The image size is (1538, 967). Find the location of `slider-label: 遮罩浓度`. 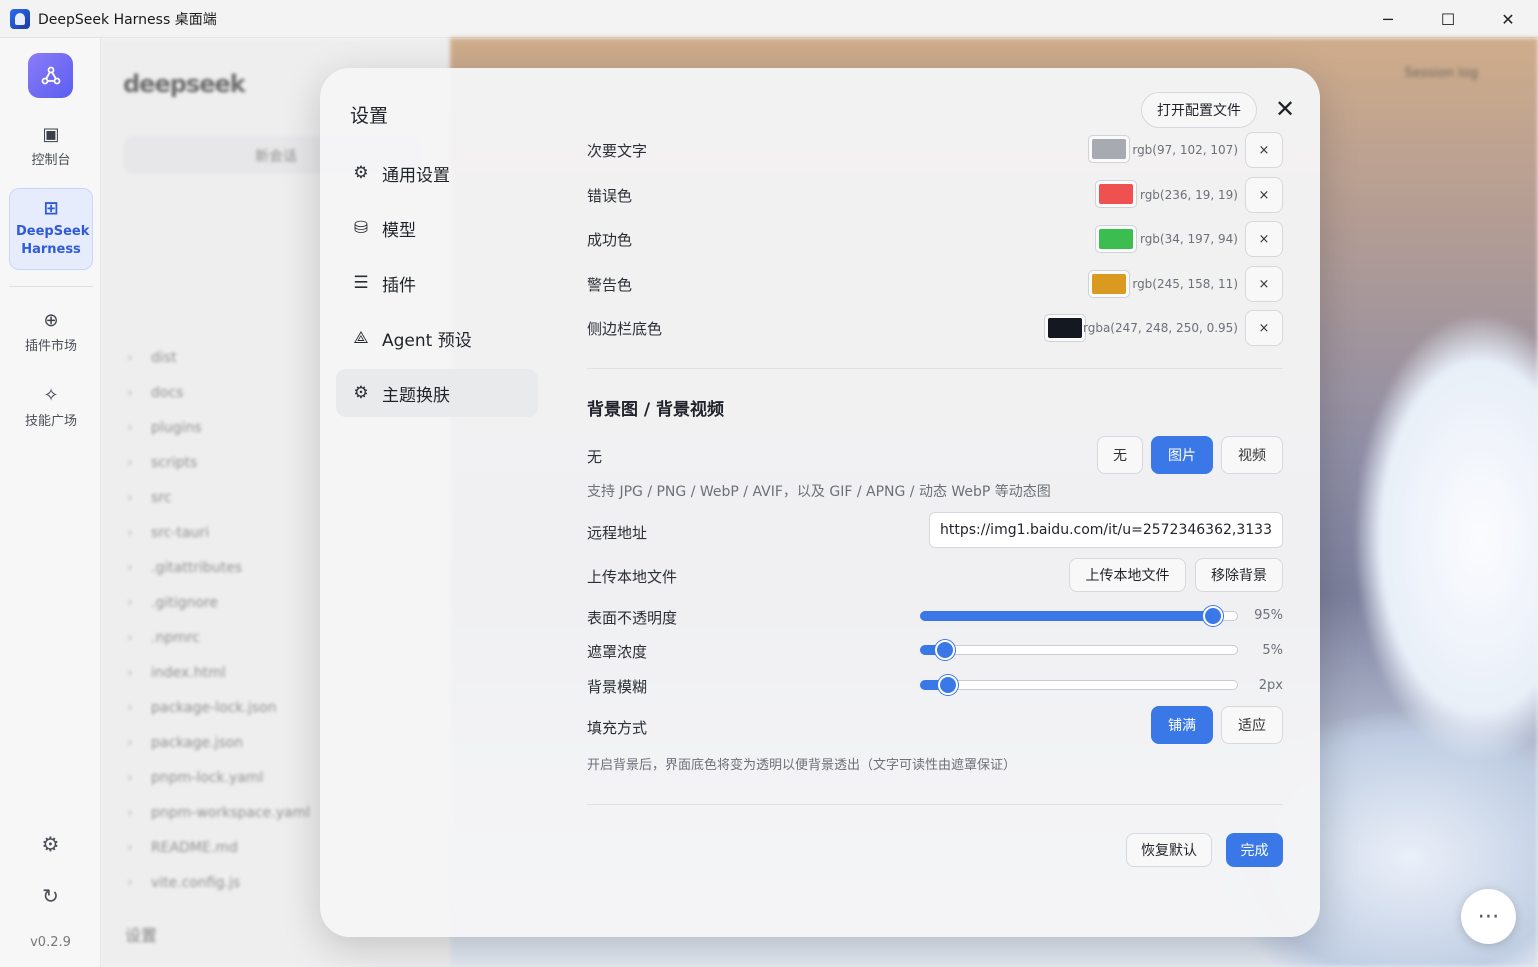

slider-label: 遮罩浓度 is located at coordinates (617, 652).